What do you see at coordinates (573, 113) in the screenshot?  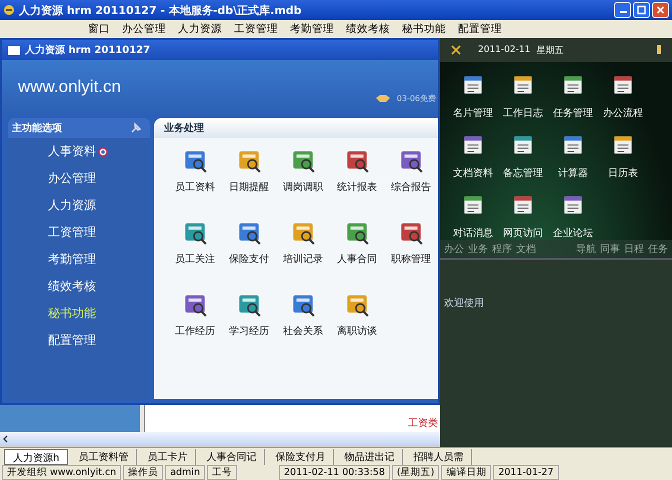 I see `app-label: 任务管理` at bounding box center [573, 113].